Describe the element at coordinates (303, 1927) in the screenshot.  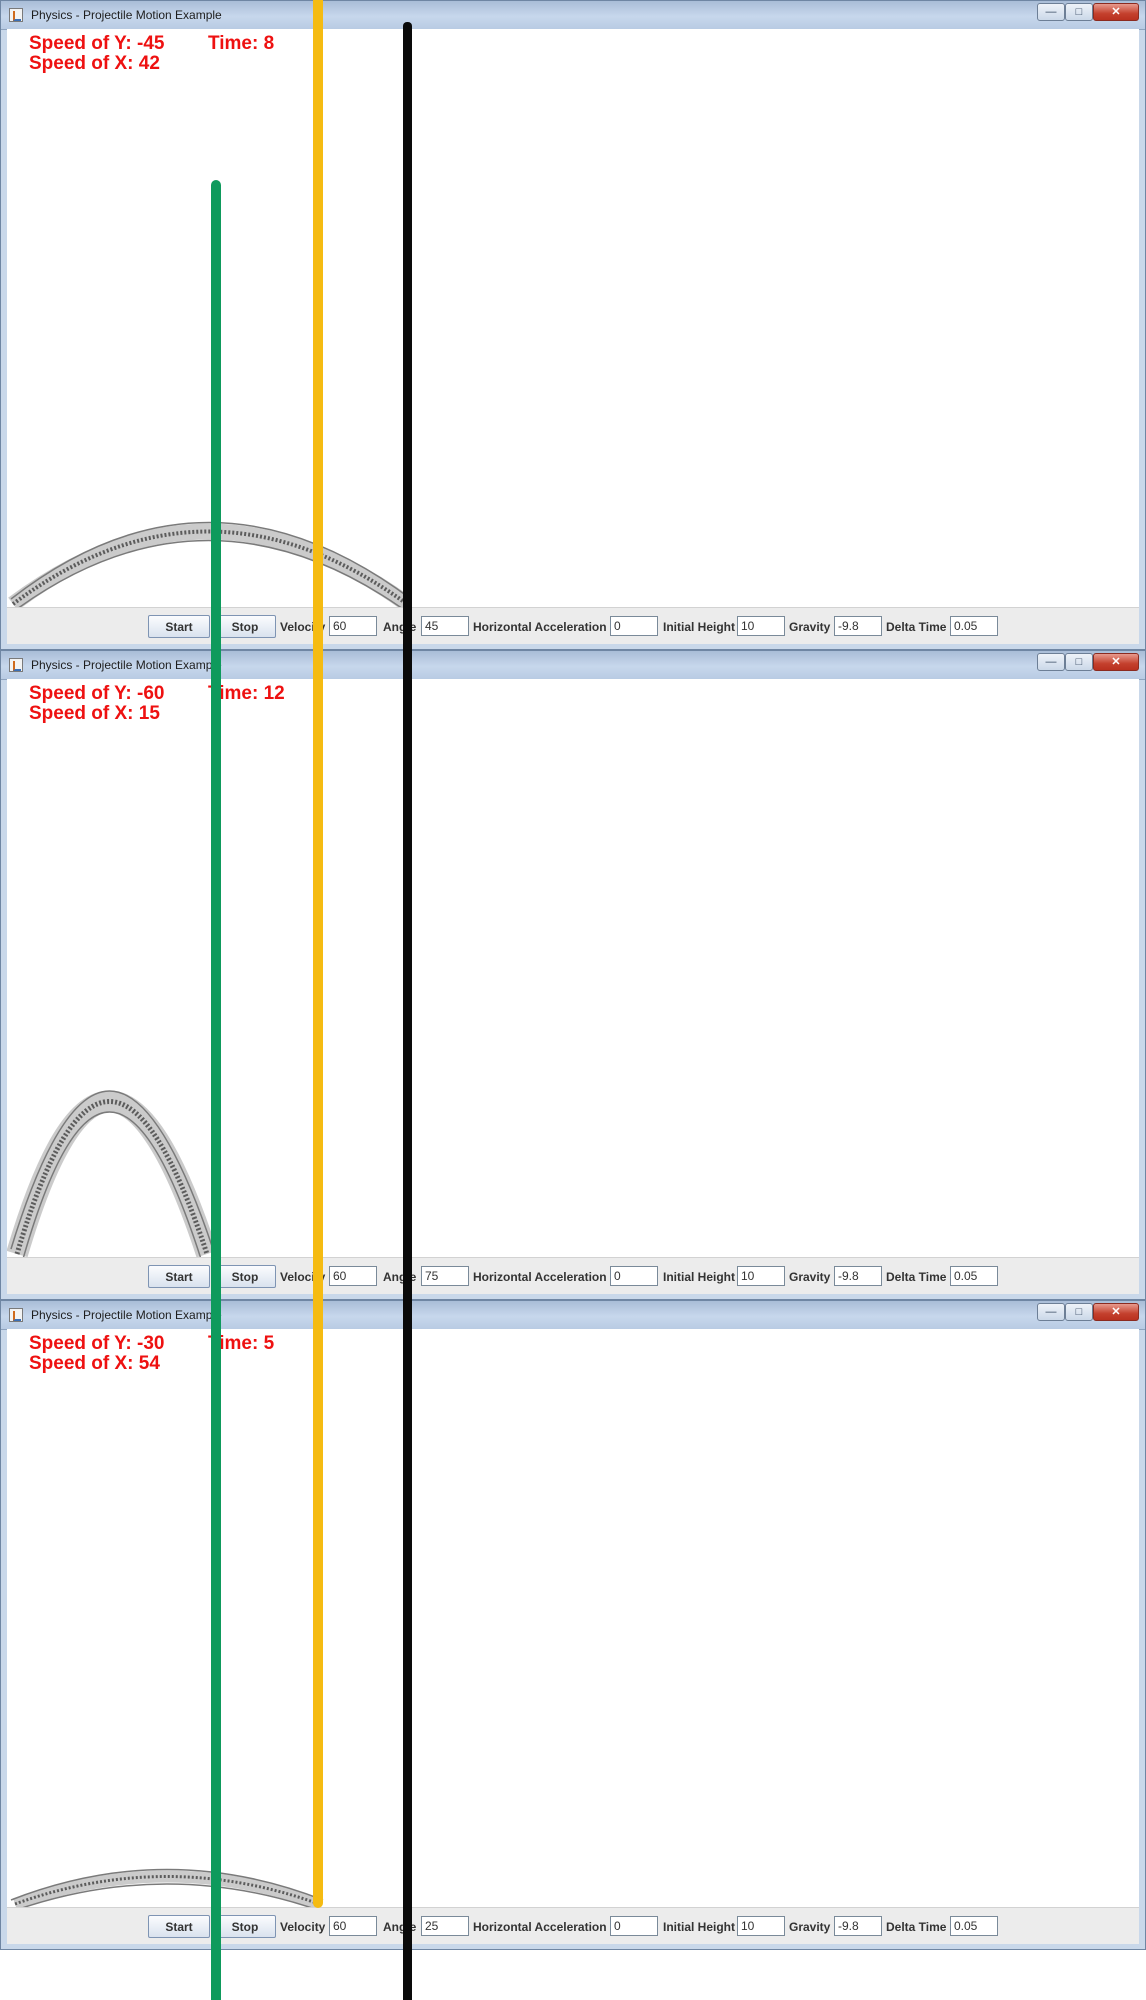
I see `velocity-label: Velocity` at that location.